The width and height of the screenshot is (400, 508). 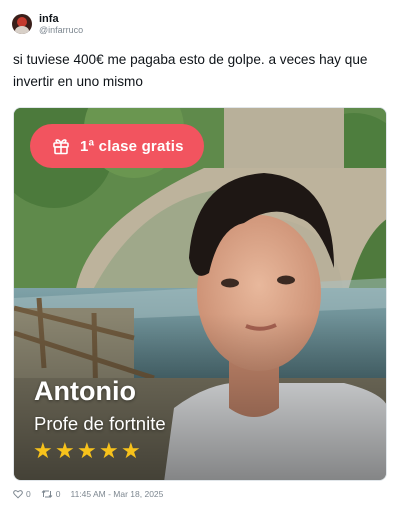 I want to click on gift-icon, so click(x=61, y=147).